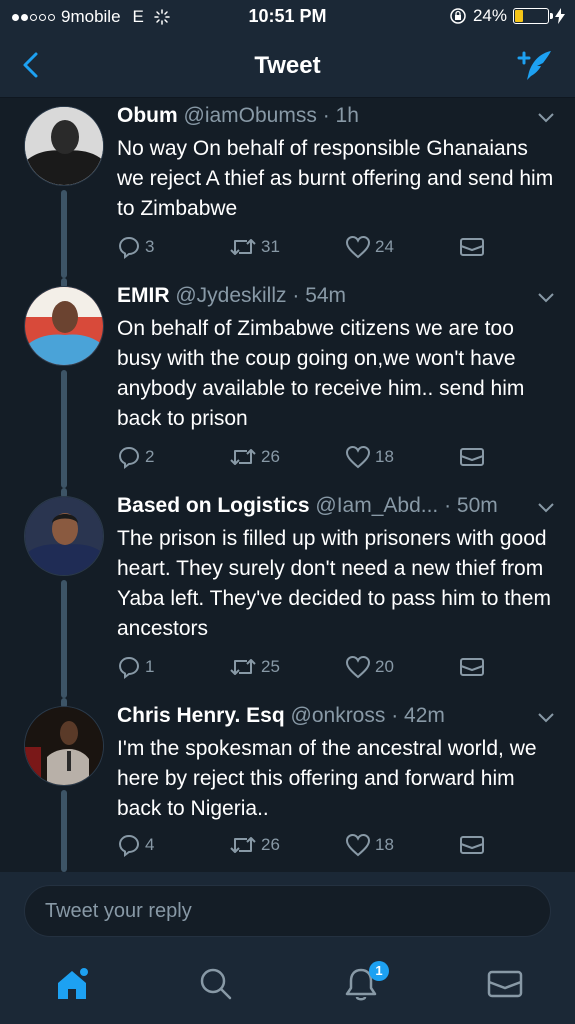 This screenshot has height=1024, width=575. I want to click on charging-bolt-icon, so click(560, 16).